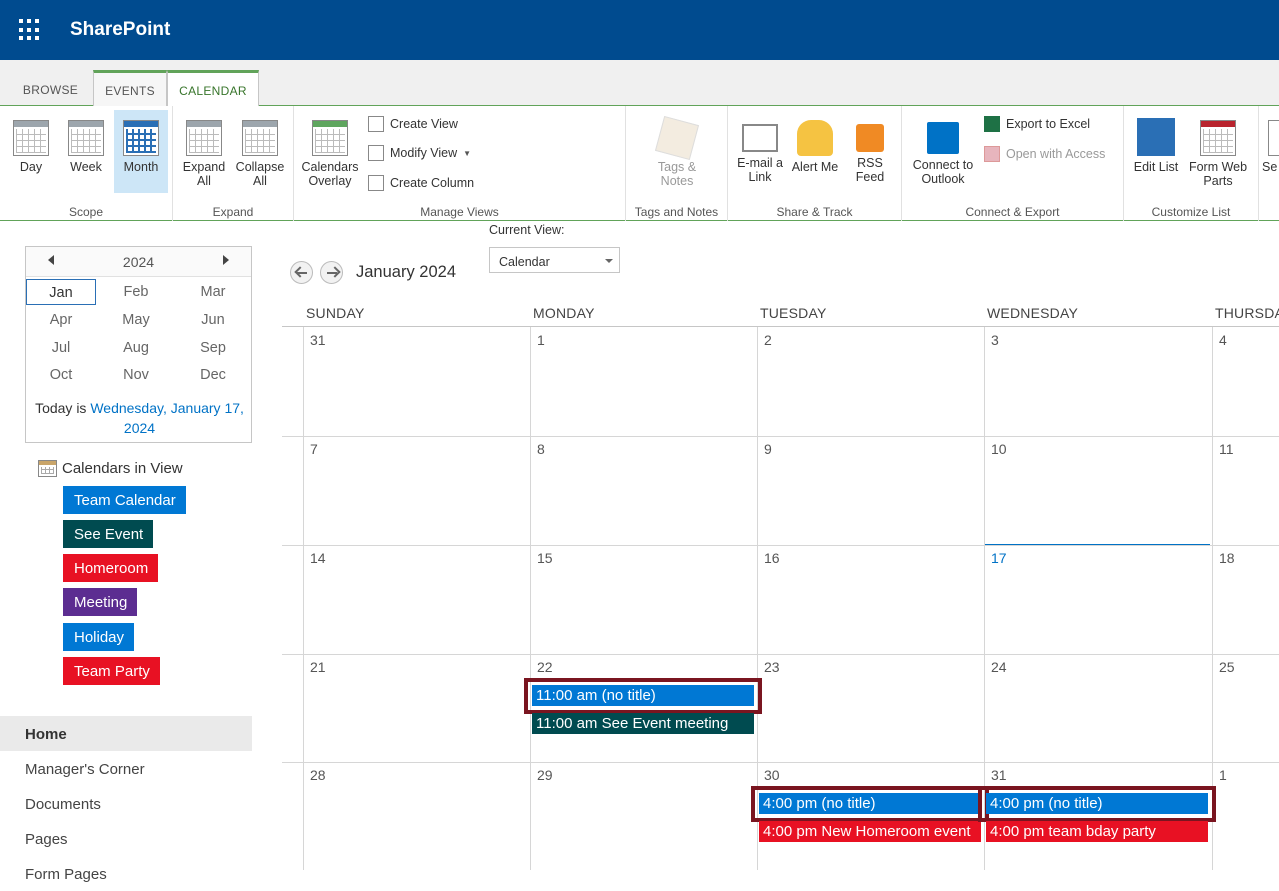 The image size is (1279, 891). I want to click on day-number: 4, so click(1223, 340).